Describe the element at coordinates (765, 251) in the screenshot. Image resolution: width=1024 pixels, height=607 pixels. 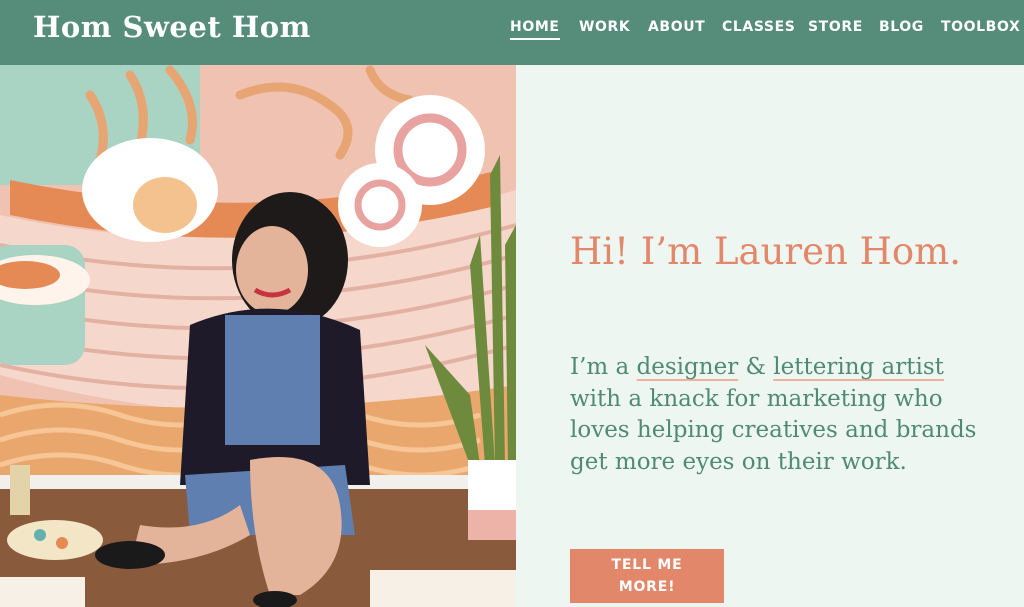
I see `hero-greeting: Hi! I’m Lauren Hom.` at that location.